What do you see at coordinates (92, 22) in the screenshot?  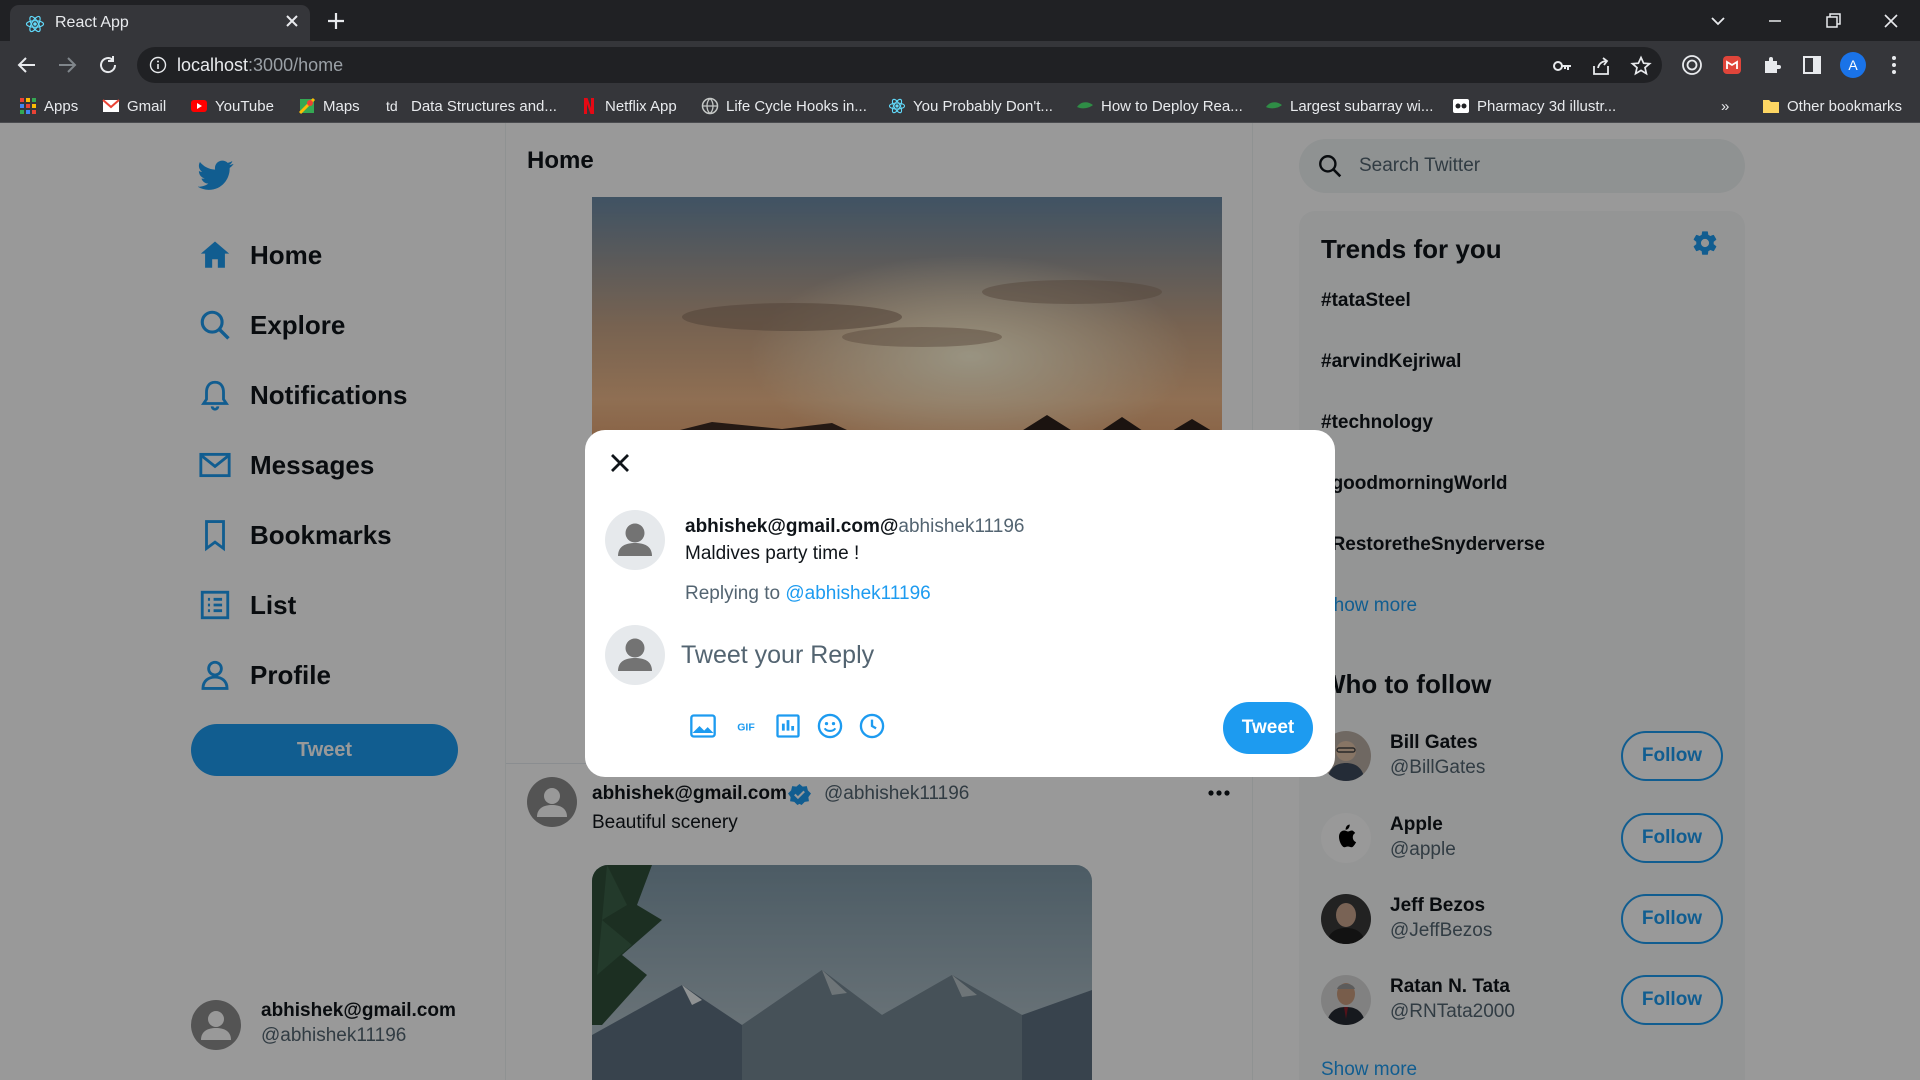 I see `tab-title: React App` at bounding box center [92, 22].